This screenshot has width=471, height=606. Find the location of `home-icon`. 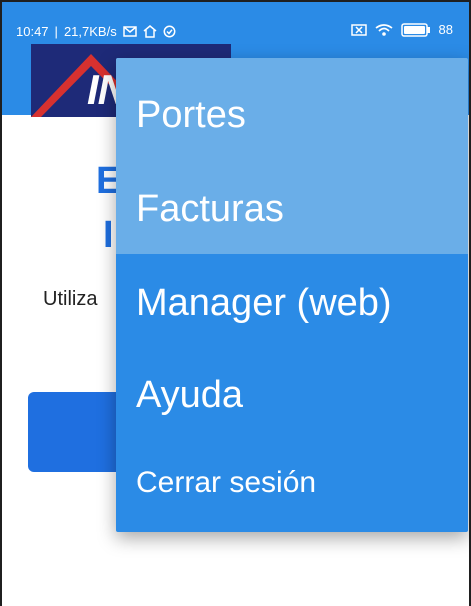

home-icon is located at coordinates (150, 31).